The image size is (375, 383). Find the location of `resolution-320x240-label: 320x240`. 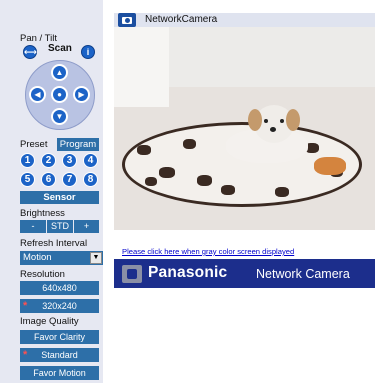

resolution-320x240-label: 320x240 is located at coordinates (59, 306).